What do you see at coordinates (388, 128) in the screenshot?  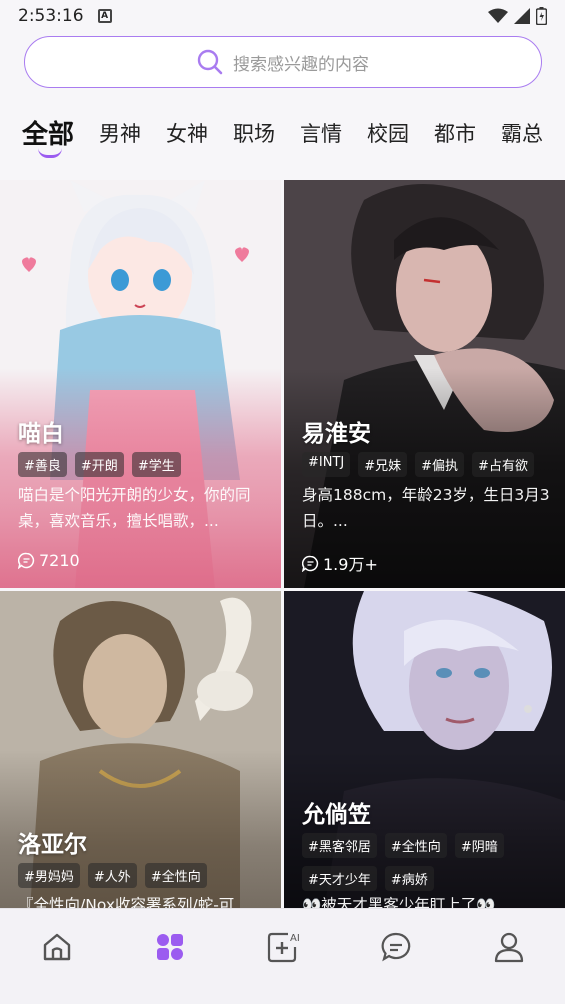 I see `tab-campus: 校园` at bounding box center [388, 128].